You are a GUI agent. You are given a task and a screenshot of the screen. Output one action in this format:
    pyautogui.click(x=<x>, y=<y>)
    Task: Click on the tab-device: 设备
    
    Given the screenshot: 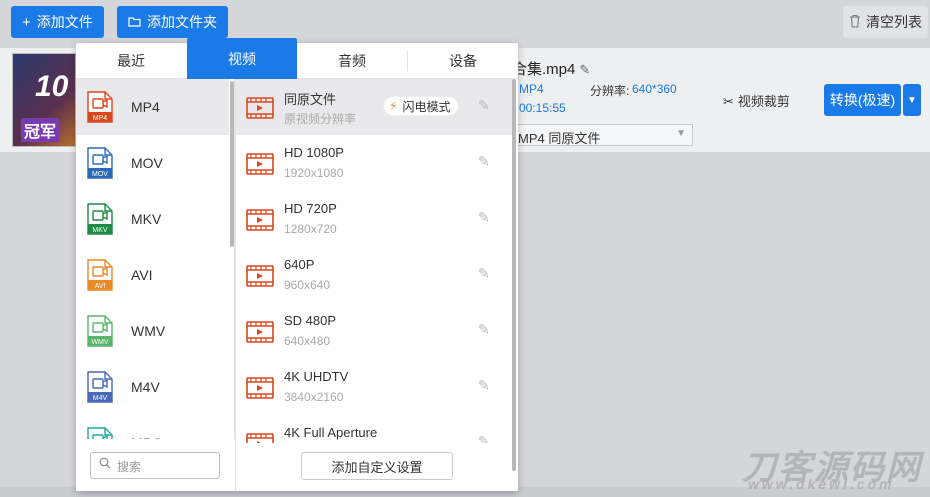 What is the action you would take?
    pyautogui.click(x=463, y=61)
    